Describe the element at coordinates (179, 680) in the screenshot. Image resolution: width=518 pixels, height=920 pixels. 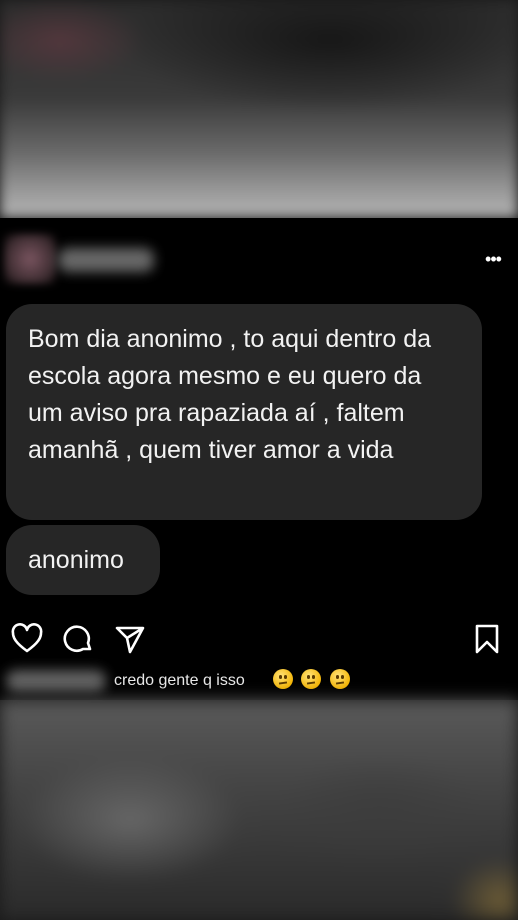
I see `comment-text: credo gente q isso` at that location.